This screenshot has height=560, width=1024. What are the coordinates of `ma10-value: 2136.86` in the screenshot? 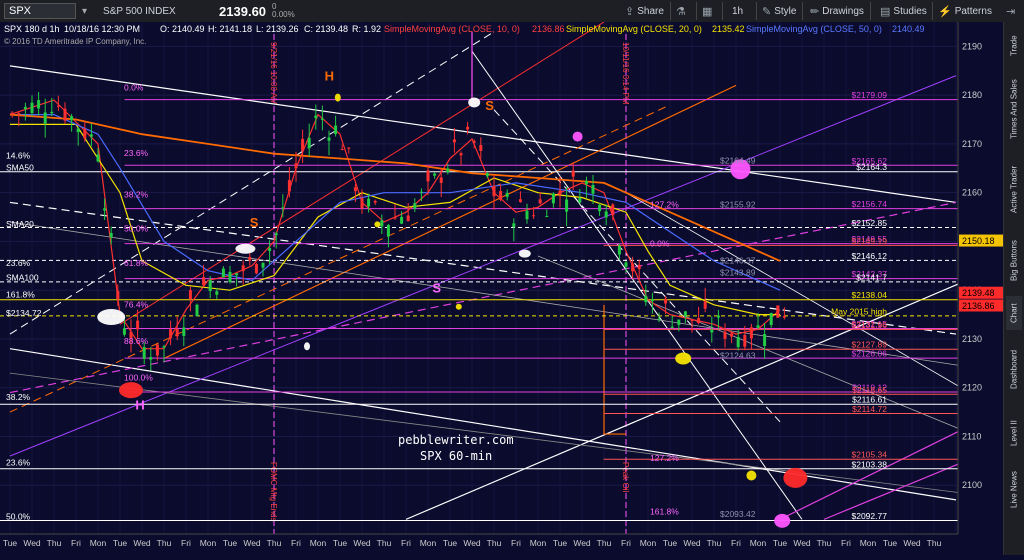 It's located at (548, 29).